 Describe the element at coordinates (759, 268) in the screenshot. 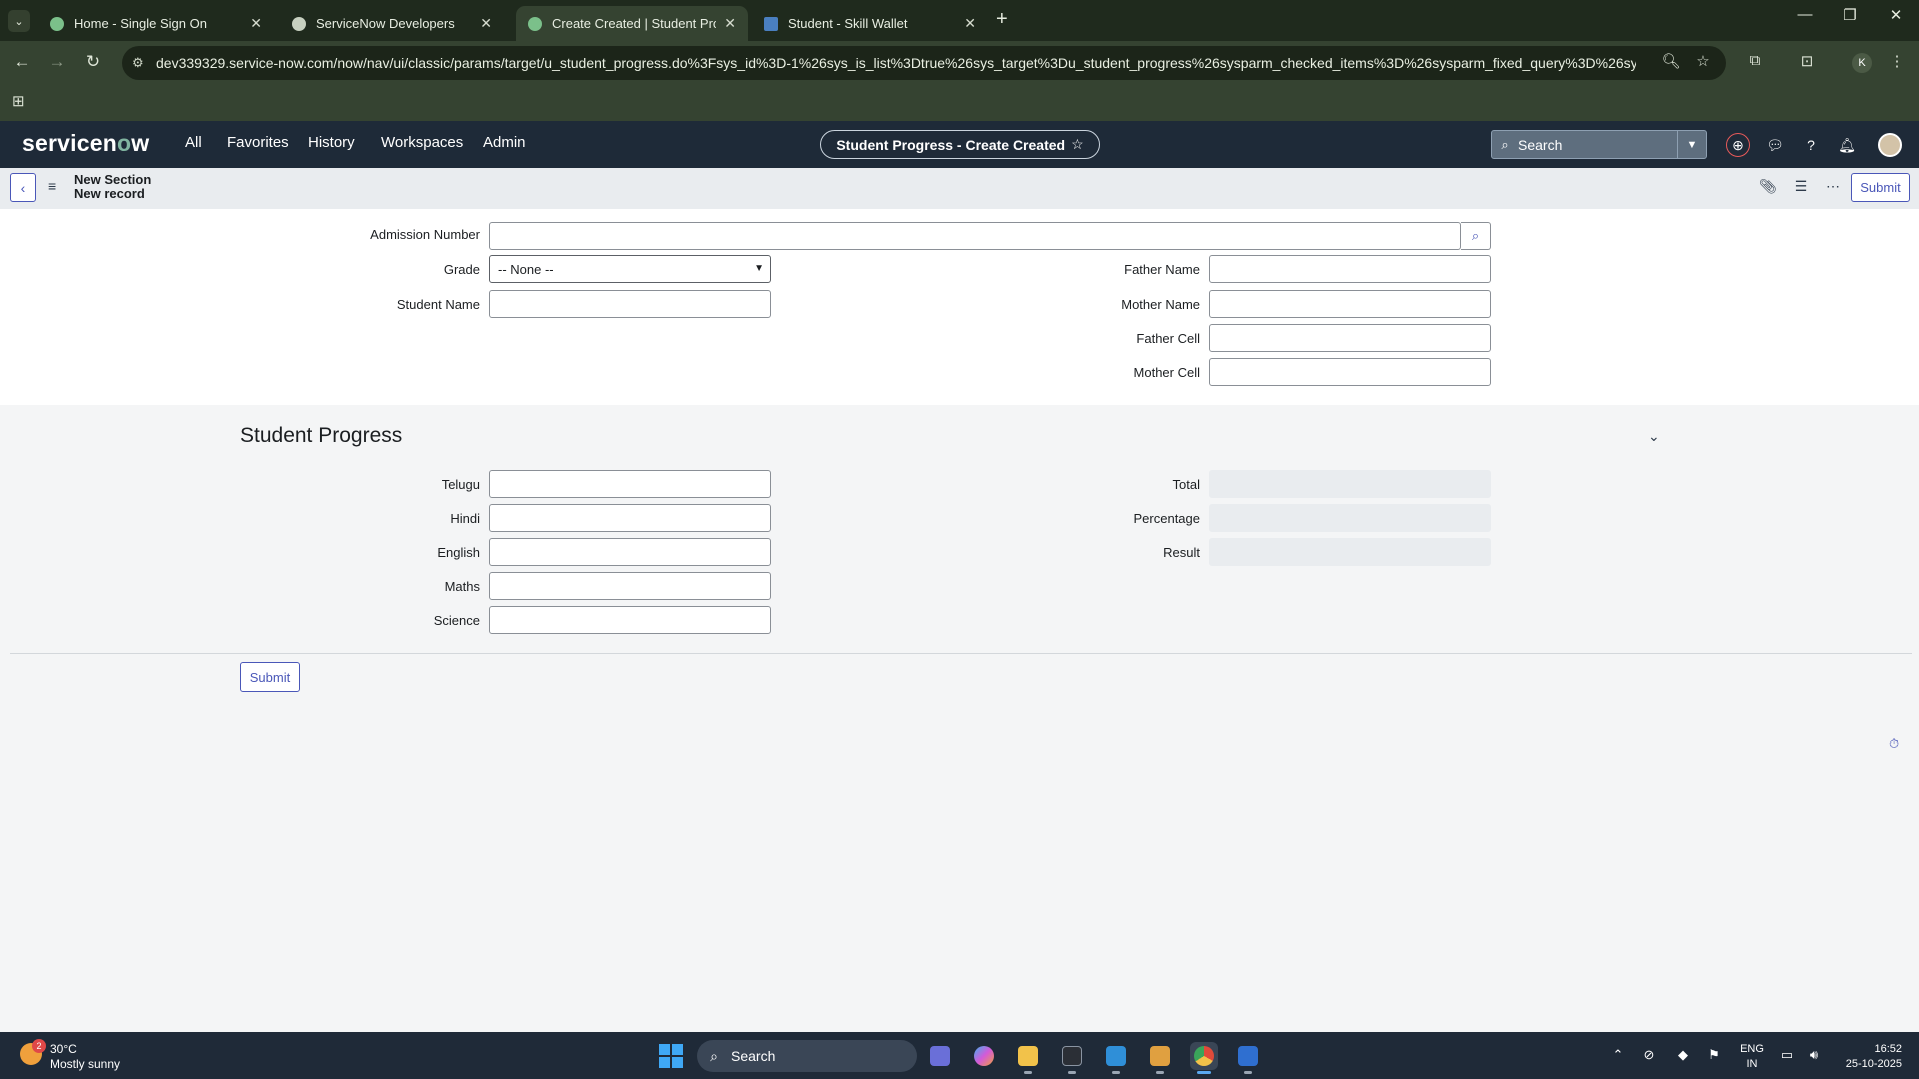

I see `chevron-down-icon: ▼` at that location.